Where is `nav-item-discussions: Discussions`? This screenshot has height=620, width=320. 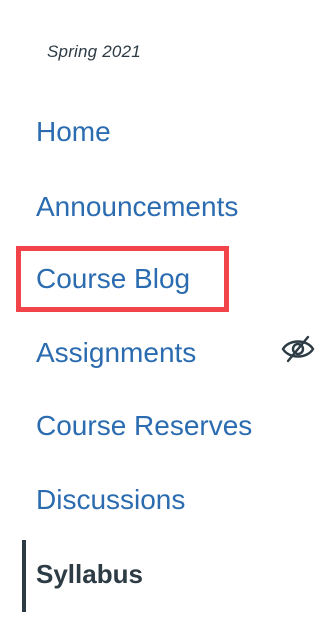 nav-item-discussions: Discussions is located at coordinates (110, 500).